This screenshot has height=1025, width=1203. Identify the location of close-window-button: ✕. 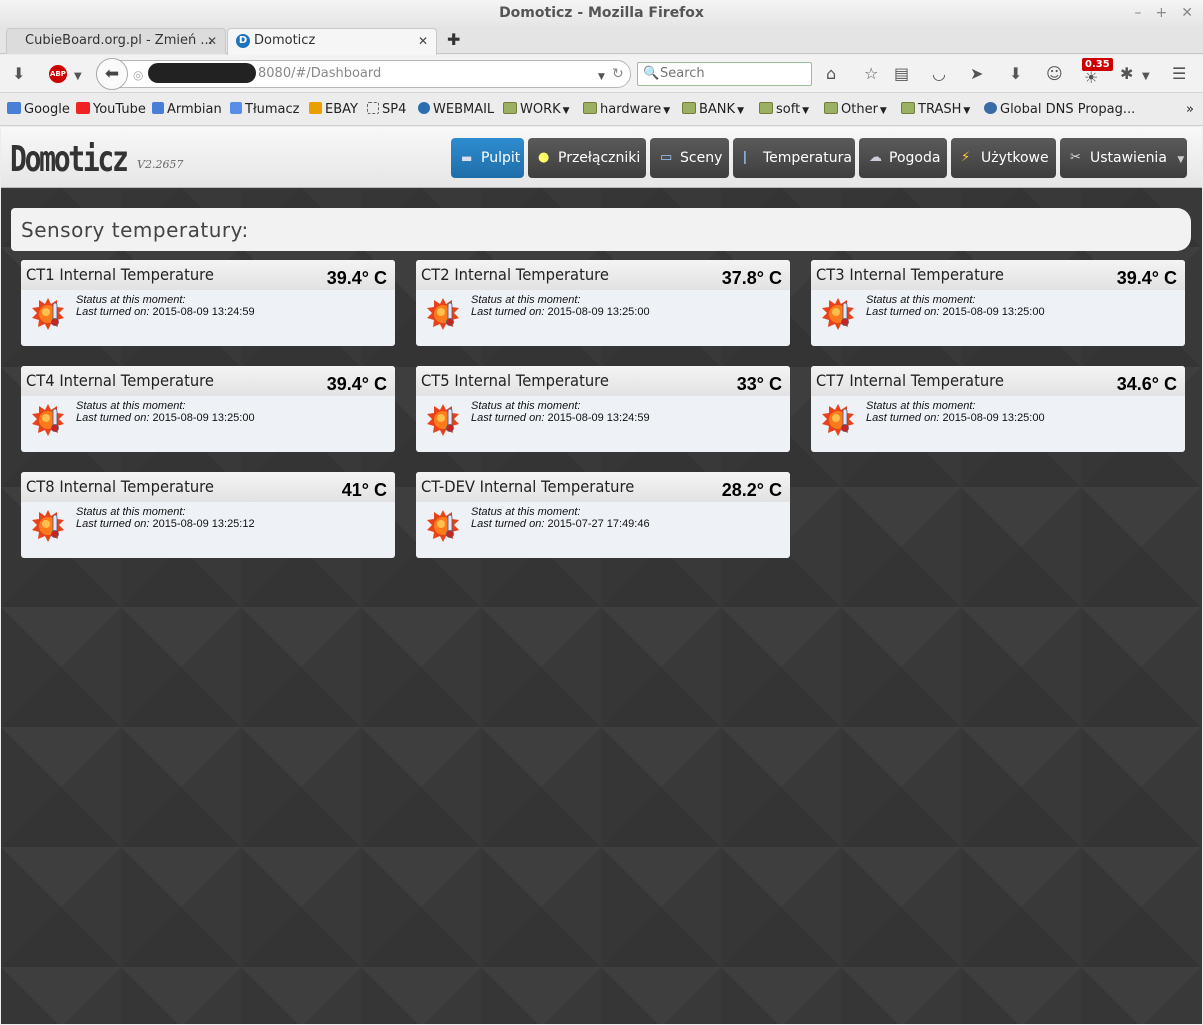
(1187, 13).